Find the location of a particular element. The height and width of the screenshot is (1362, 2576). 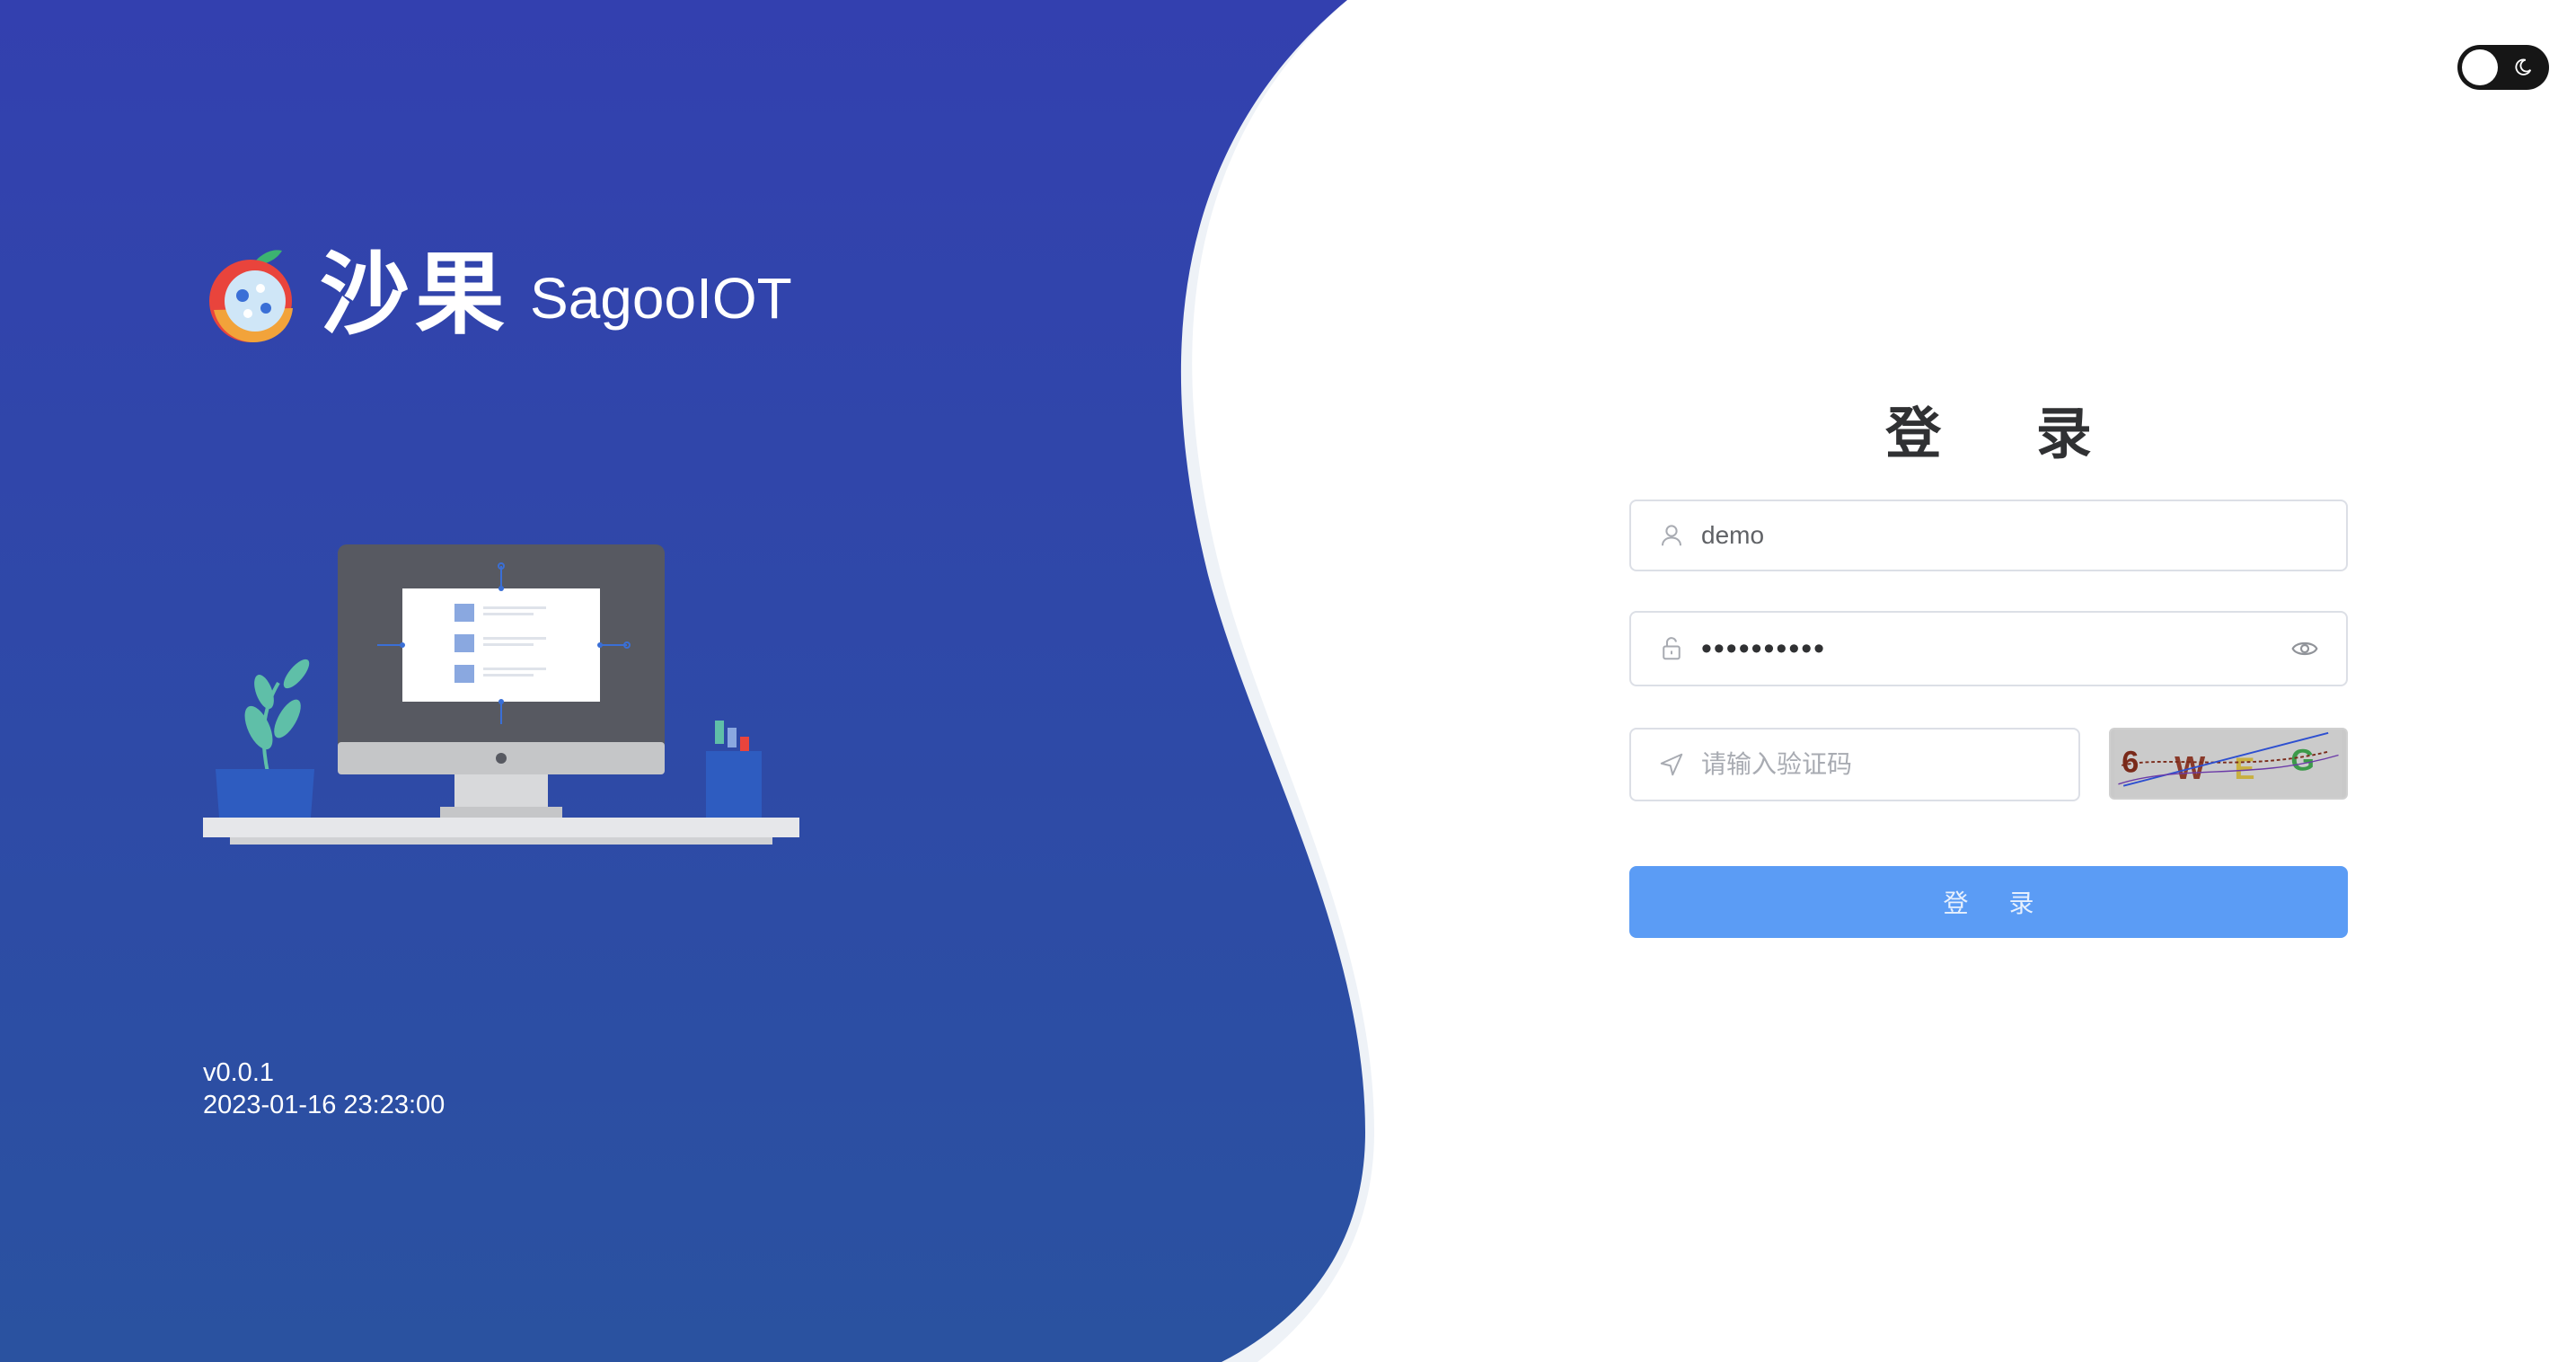

captcha-char-4: G is located at coordinates (2302, 761).